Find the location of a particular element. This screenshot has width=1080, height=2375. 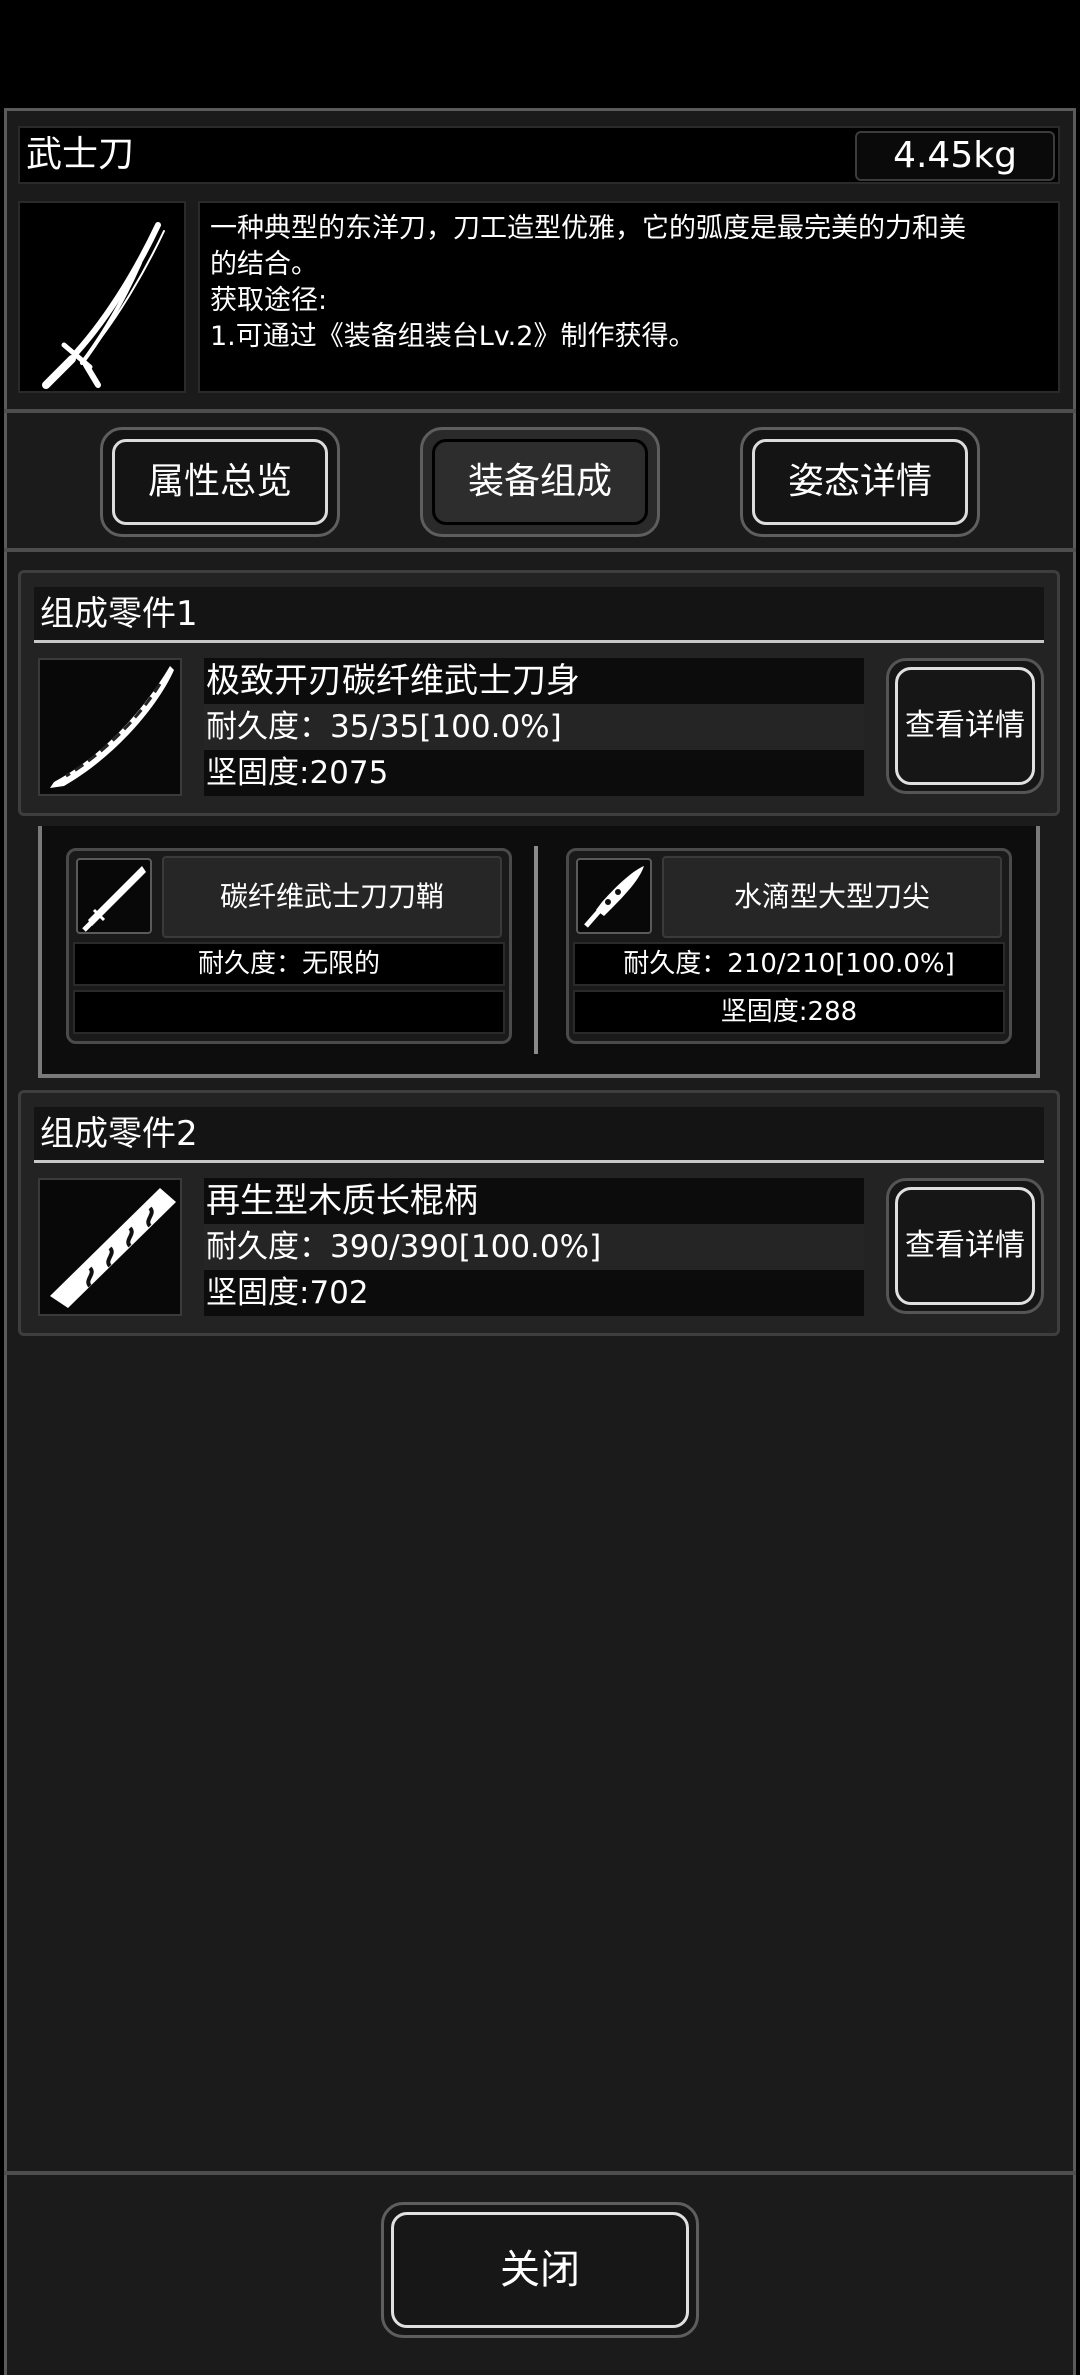

item-icon-frame is located at coordinates (102, 297).